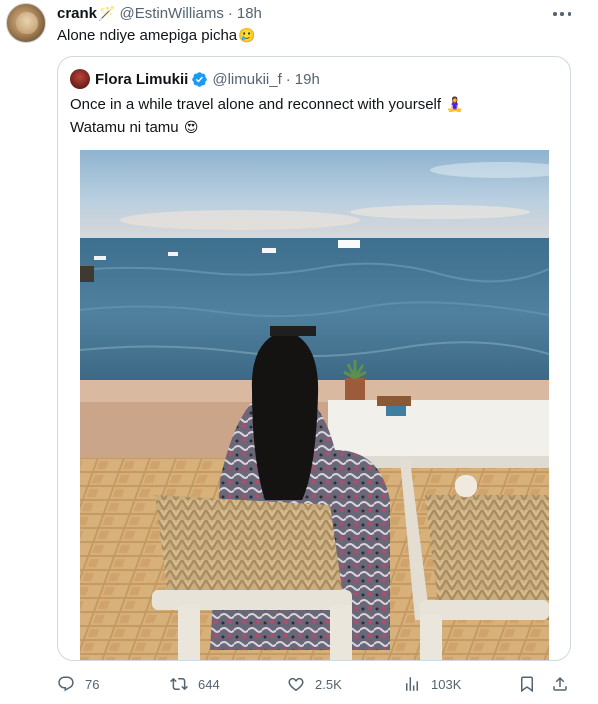  I want to click on bookmark-button, so click(532, 684).